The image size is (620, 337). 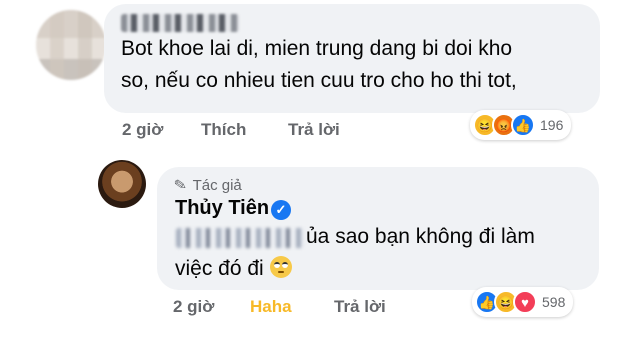 What do you see at coordinates (280, 267) in the screenshot?
I see `rolling-eyes-emoji-icon` at bounding box center [280, 267].